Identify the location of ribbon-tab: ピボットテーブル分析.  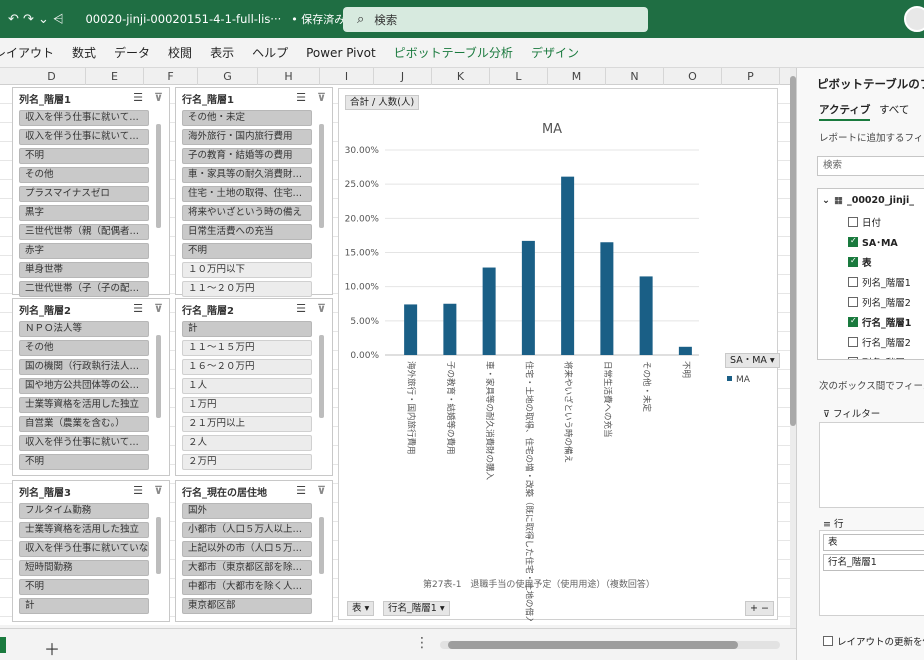
(453, 52).